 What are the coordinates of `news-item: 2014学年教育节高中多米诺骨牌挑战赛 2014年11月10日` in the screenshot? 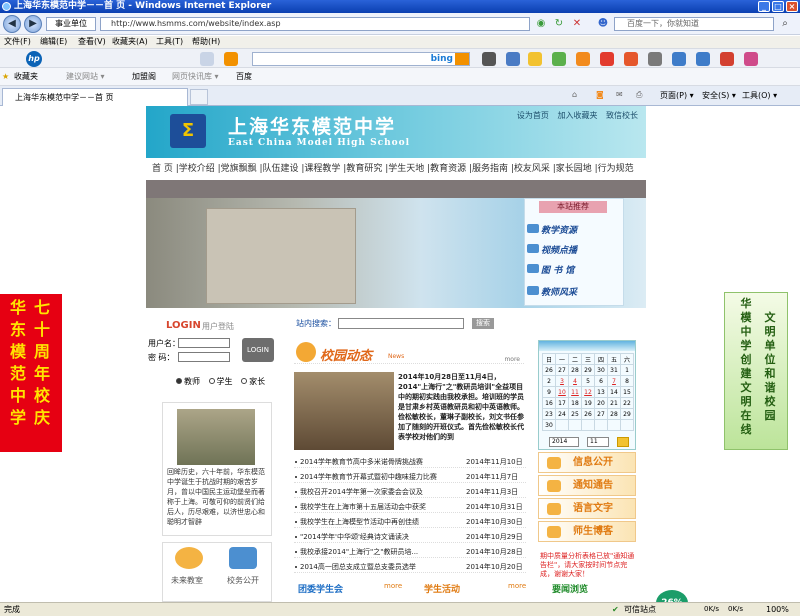 It's located at (410, 462).